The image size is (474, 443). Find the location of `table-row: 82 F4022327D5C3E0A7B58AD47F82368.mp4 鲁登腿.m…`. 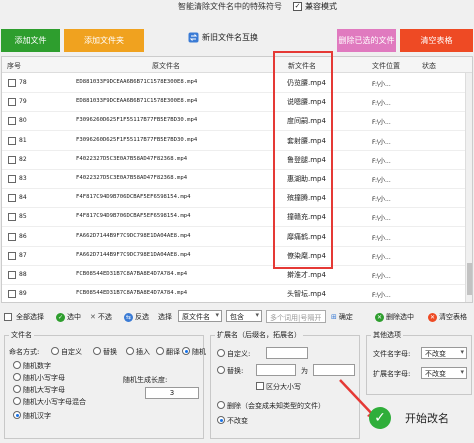

table-row: 82 F4022327D5C3E0A7B58AD47F82368.mp4 鲁登腿.m… is located at coordinates (237, 160).